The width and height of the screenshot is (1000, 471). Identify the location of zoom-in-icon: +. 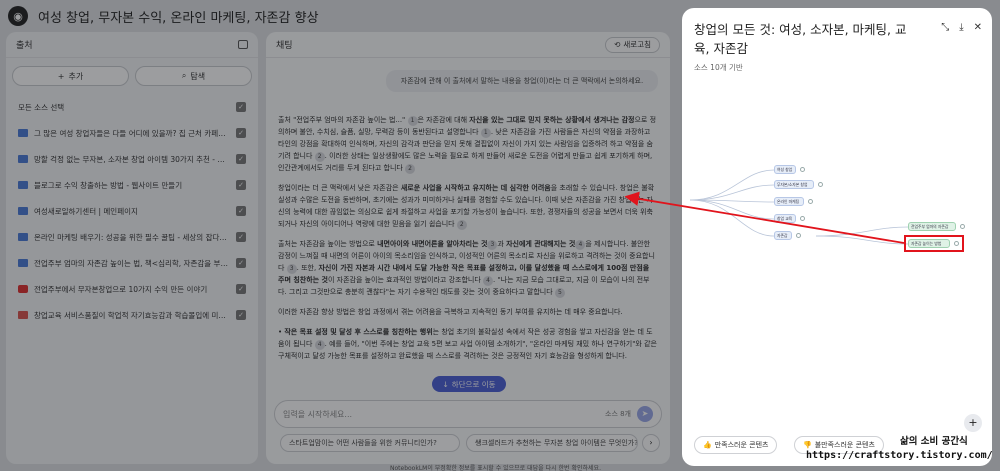
(973, 423).